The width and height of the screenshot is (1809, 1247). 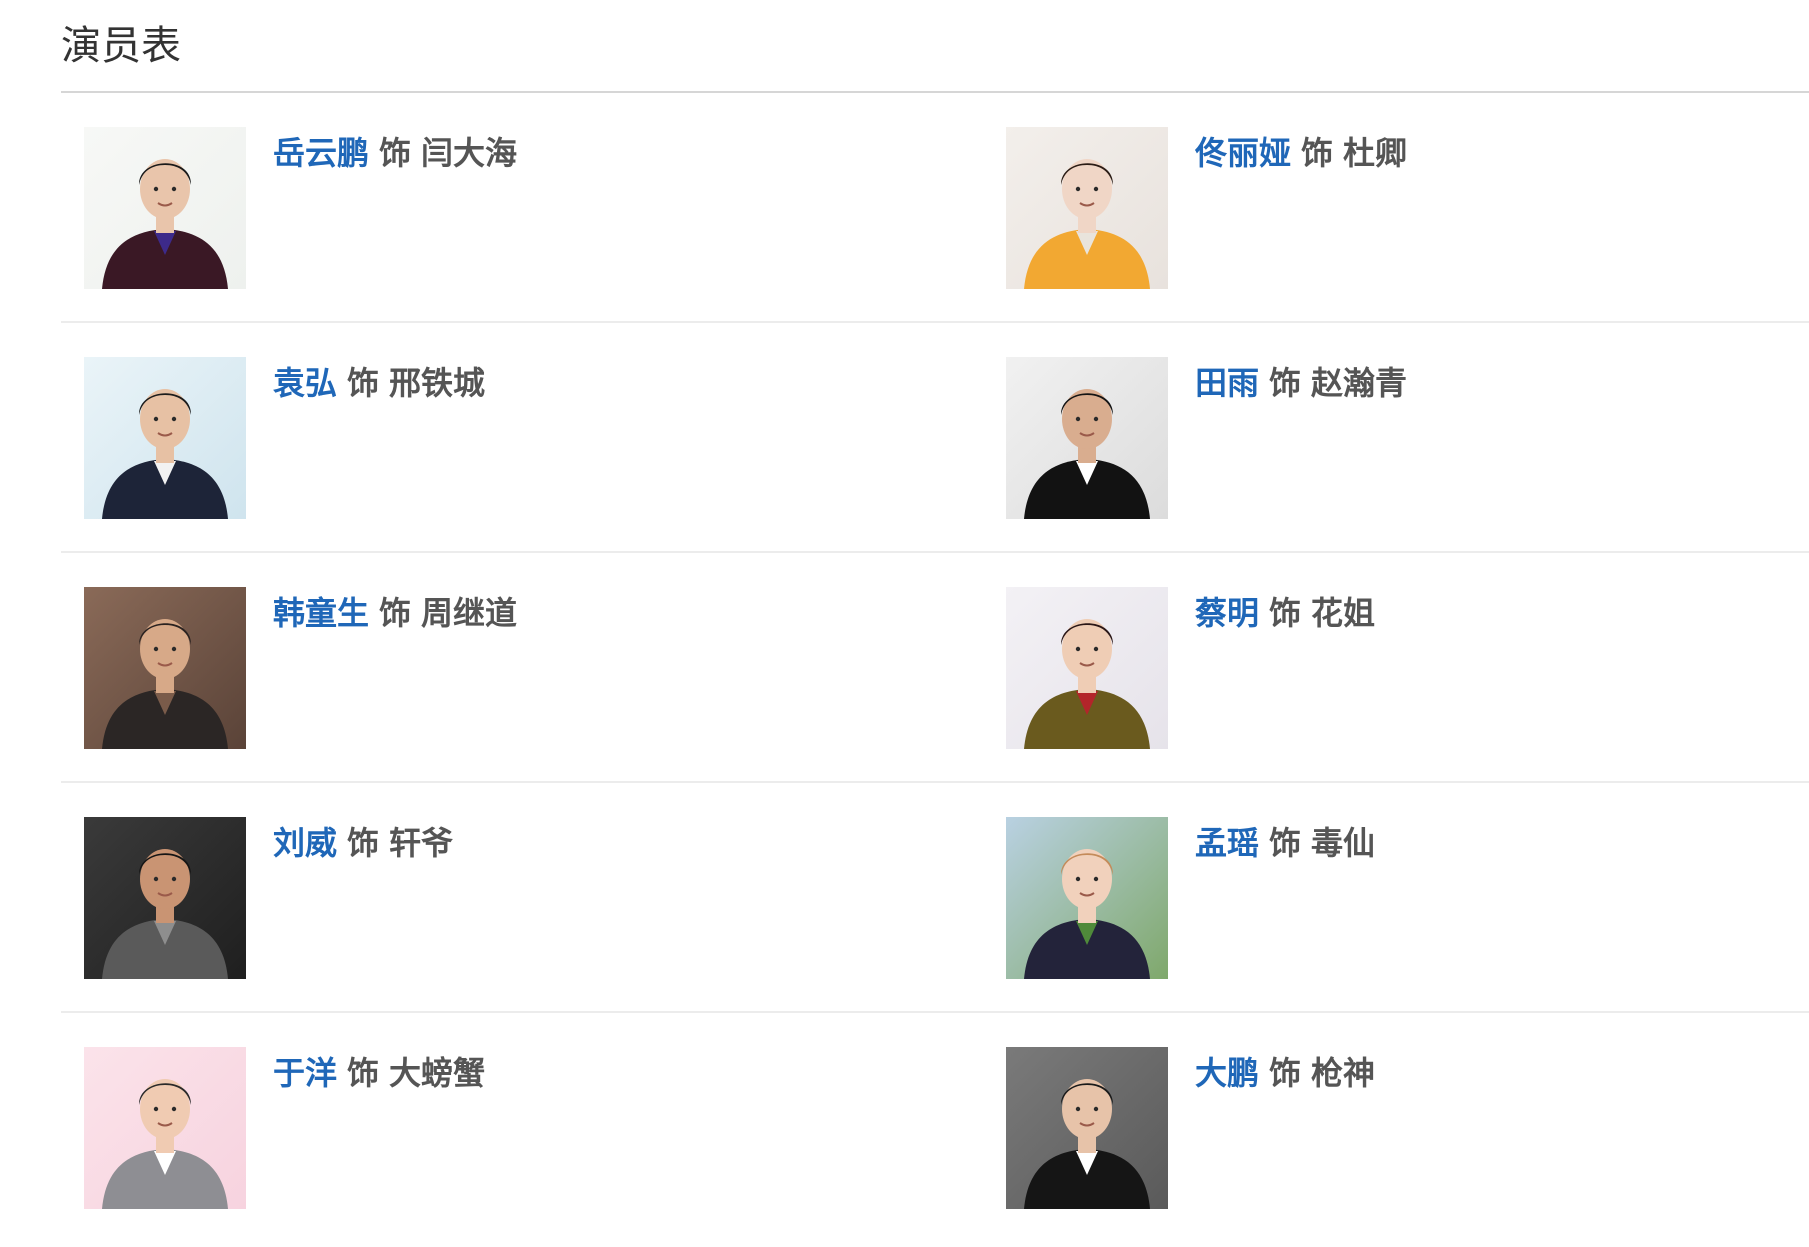 What do you see at coordinates (1407, 1128) in the screenshot?
I see `cast-item: 大鹏饰枪神` at bounding box center [1407, 1128].